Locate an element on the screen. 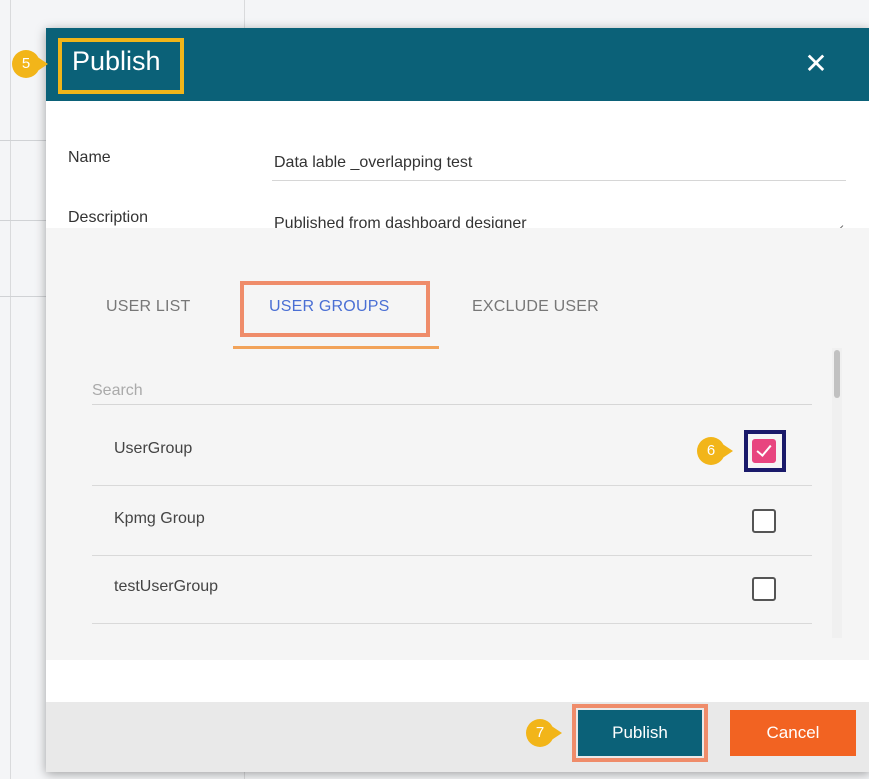 The width and height of the screenshot is (869, 779). dialog-footer: Publish Cancel 7 is located at coordinates (457, 737).